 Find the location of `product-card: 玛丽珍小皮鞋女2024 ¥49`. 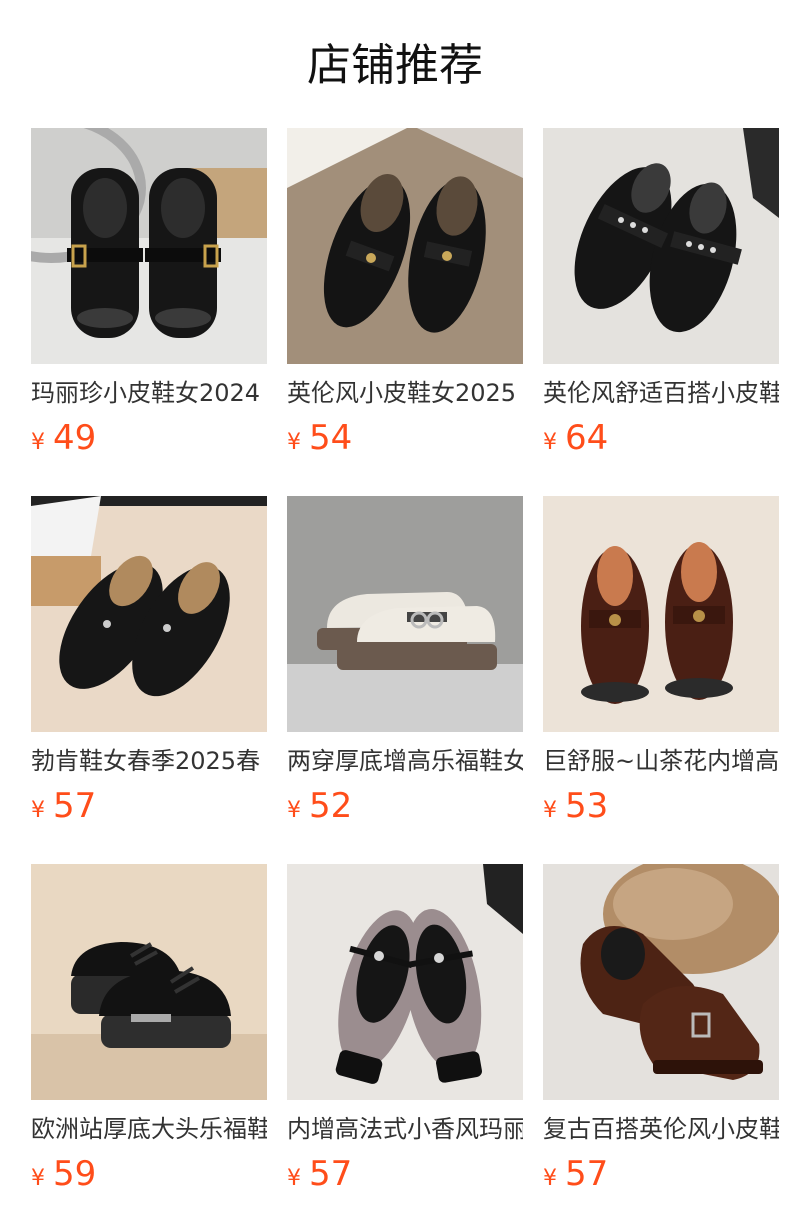

product-card: 玛丽珍小皮鞋女2024 ¥49 is located at coordinates (149, 298).